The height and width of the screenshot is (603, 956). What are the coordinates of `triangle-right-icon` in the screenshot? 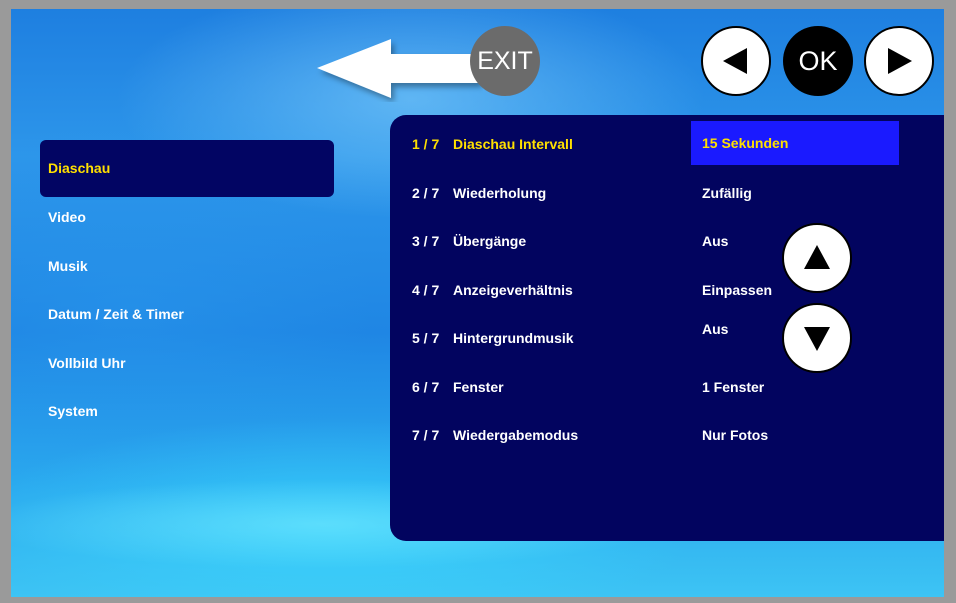 It's located at (900, 61).